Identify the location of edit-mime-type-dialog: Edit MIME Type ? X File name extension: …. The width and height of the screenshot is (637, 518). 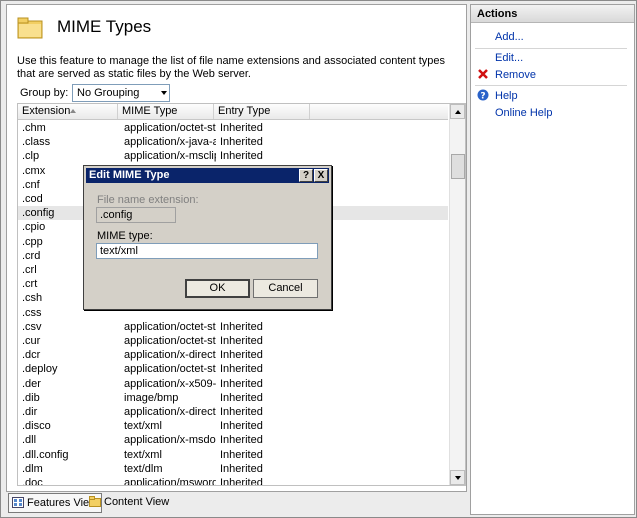
(207, 237).